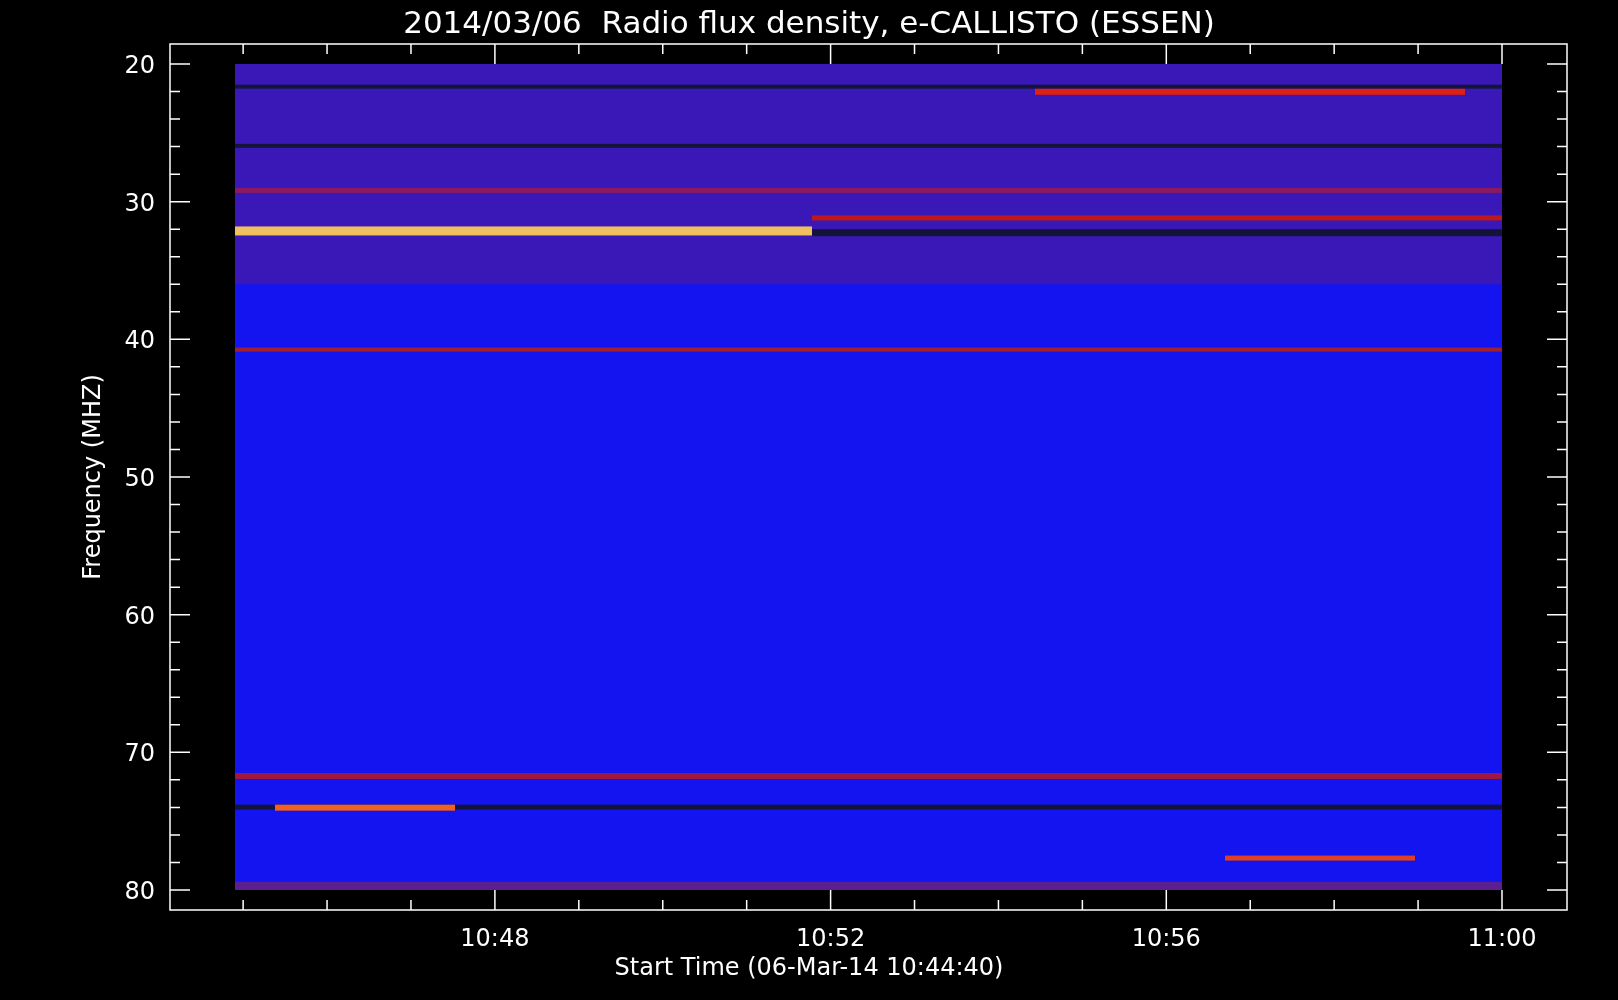 Image resolution: width=1618 pixels, height=1000 pixels. What do you see at coordinates (139, 615) in the screenshot?
I see `tick-label: 60` at bounding box center [139, 615].